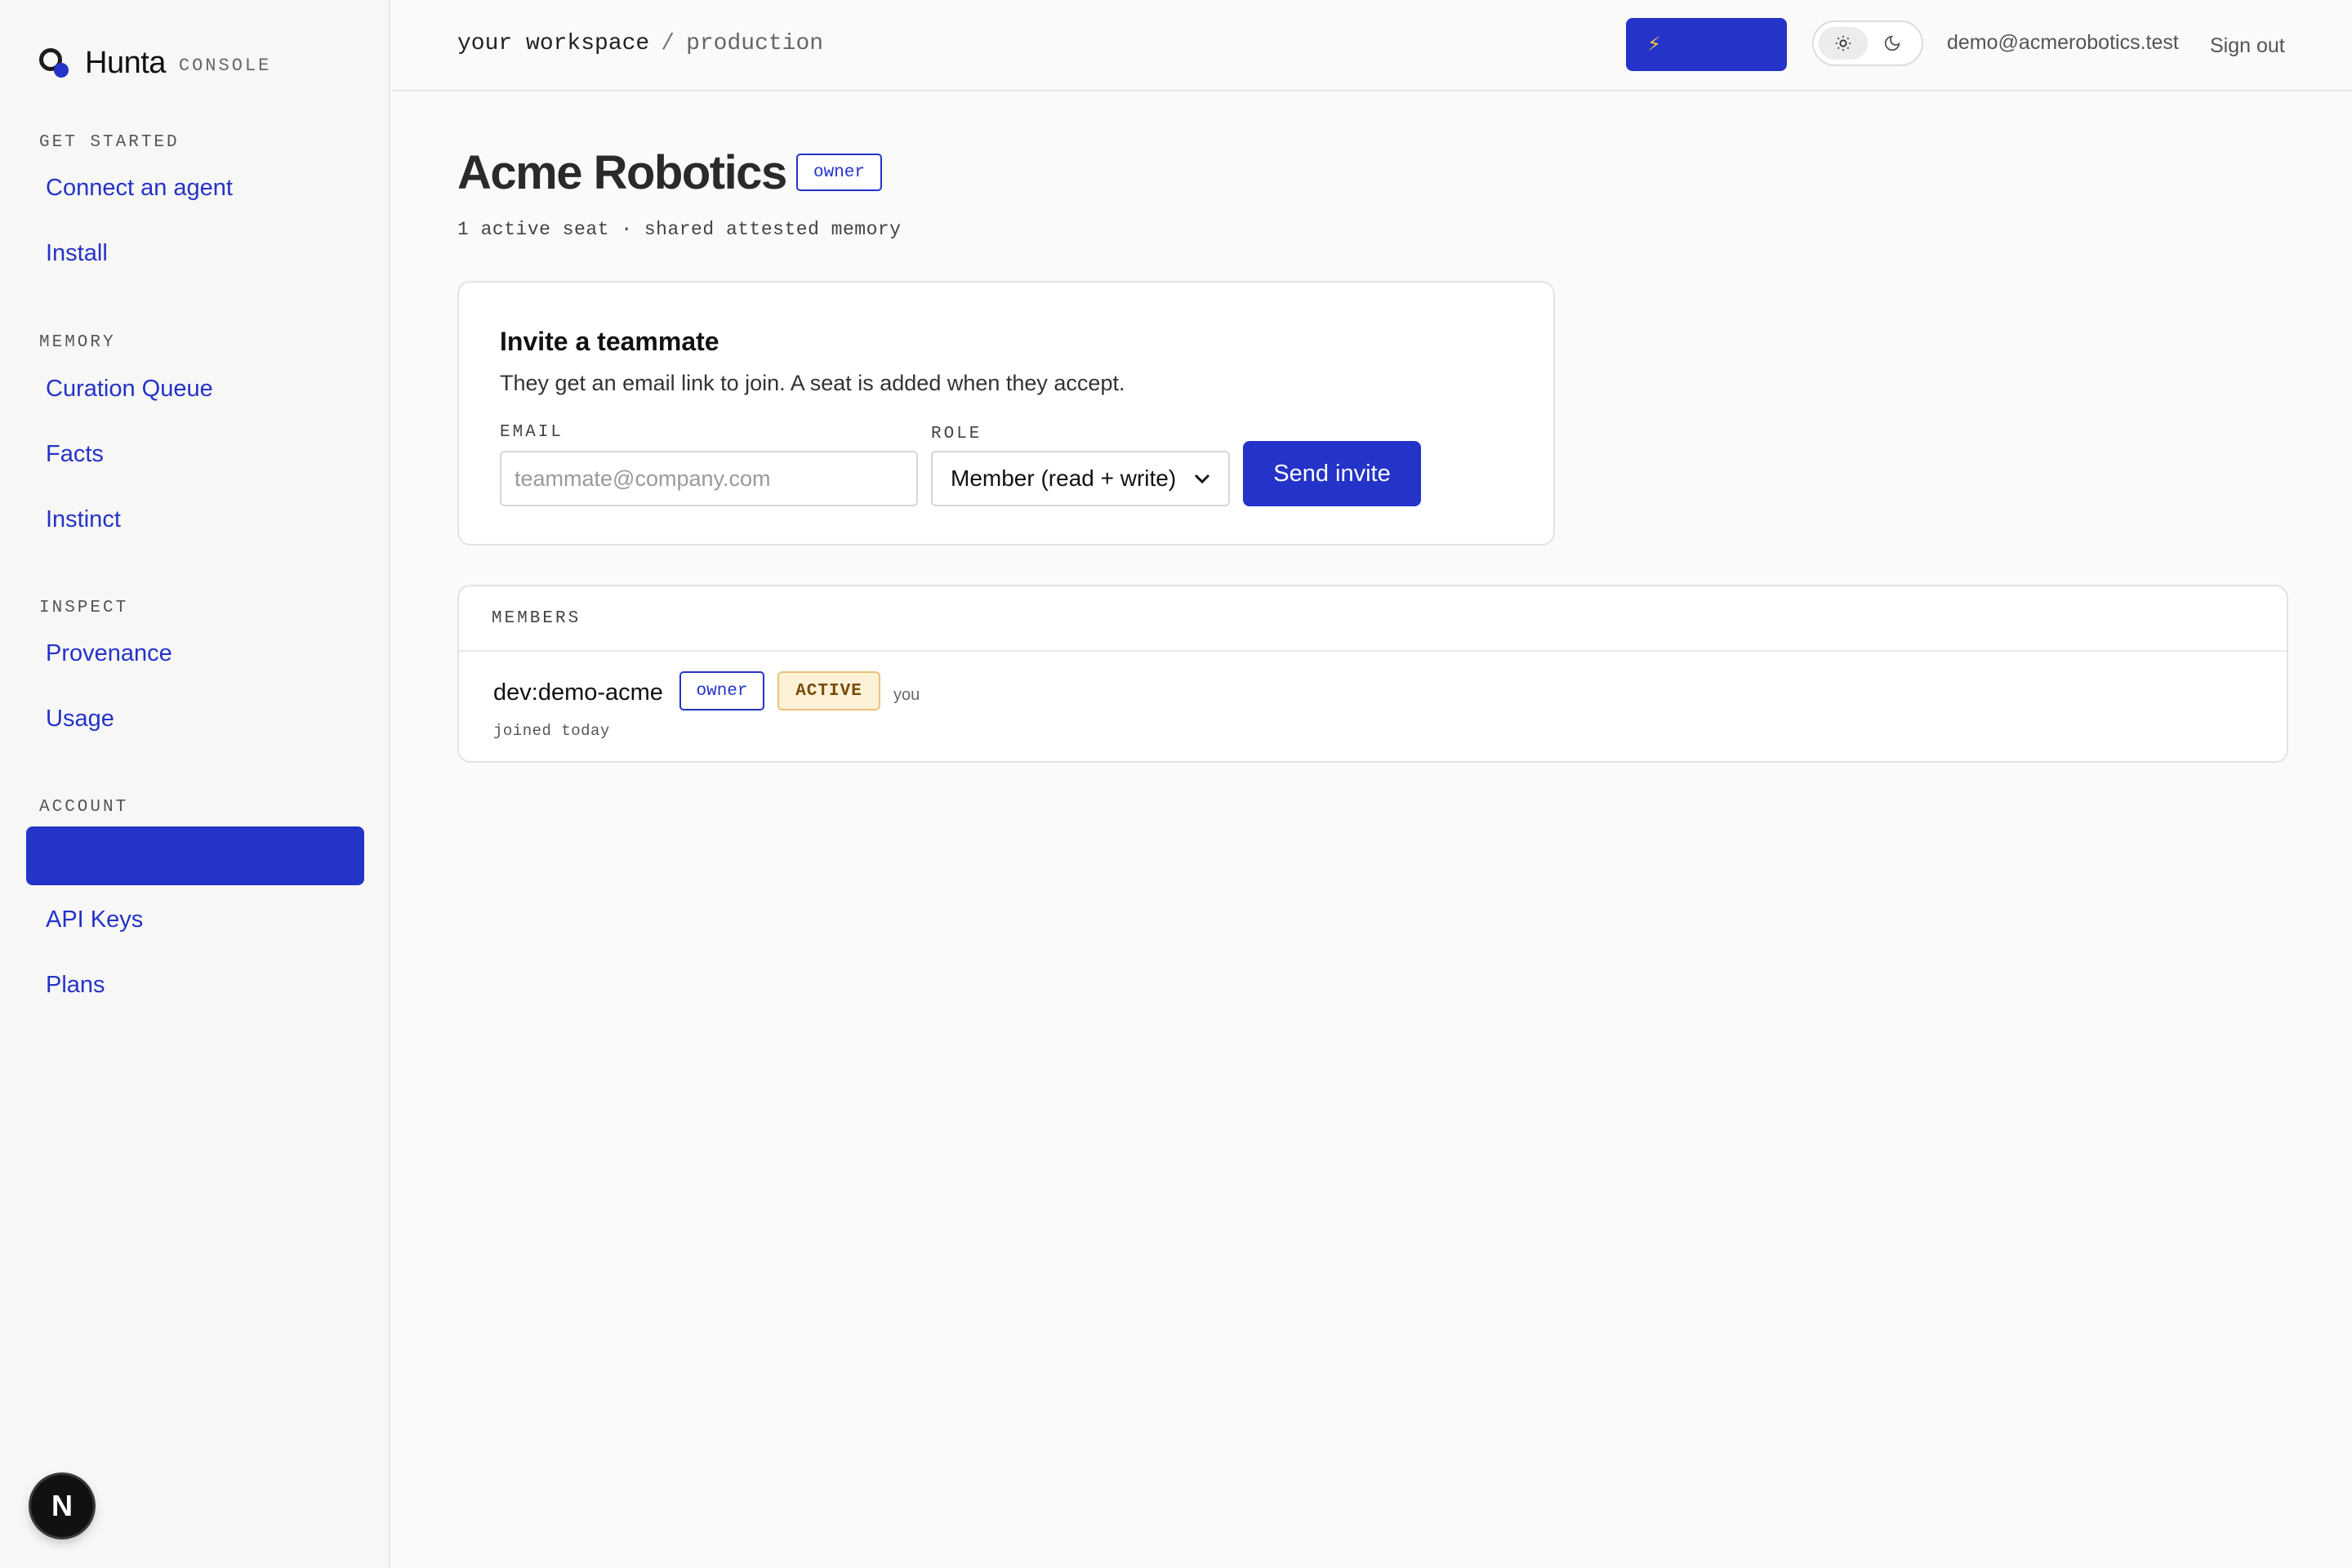  Describe the element at coordinates (1332, 474) in the screenshot. I see `send-invite-button: Send invite` at that location.